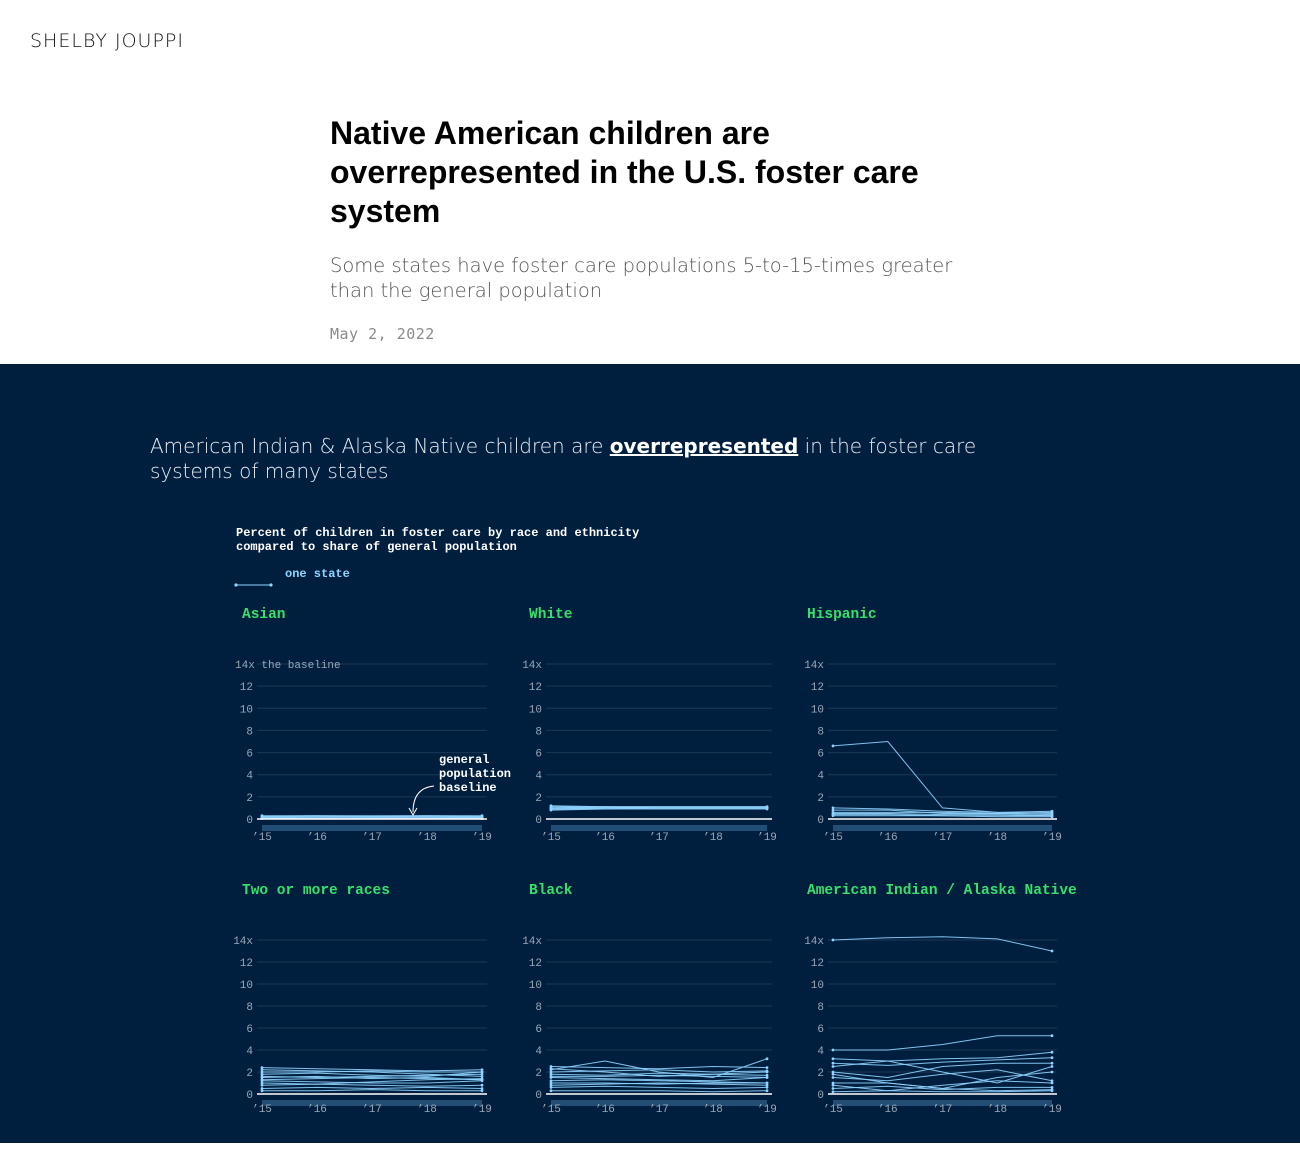  What do you see at coordinates (464, 760) in the screenshot?
I see `annotation-text: general` at bounding box center [464, 760].